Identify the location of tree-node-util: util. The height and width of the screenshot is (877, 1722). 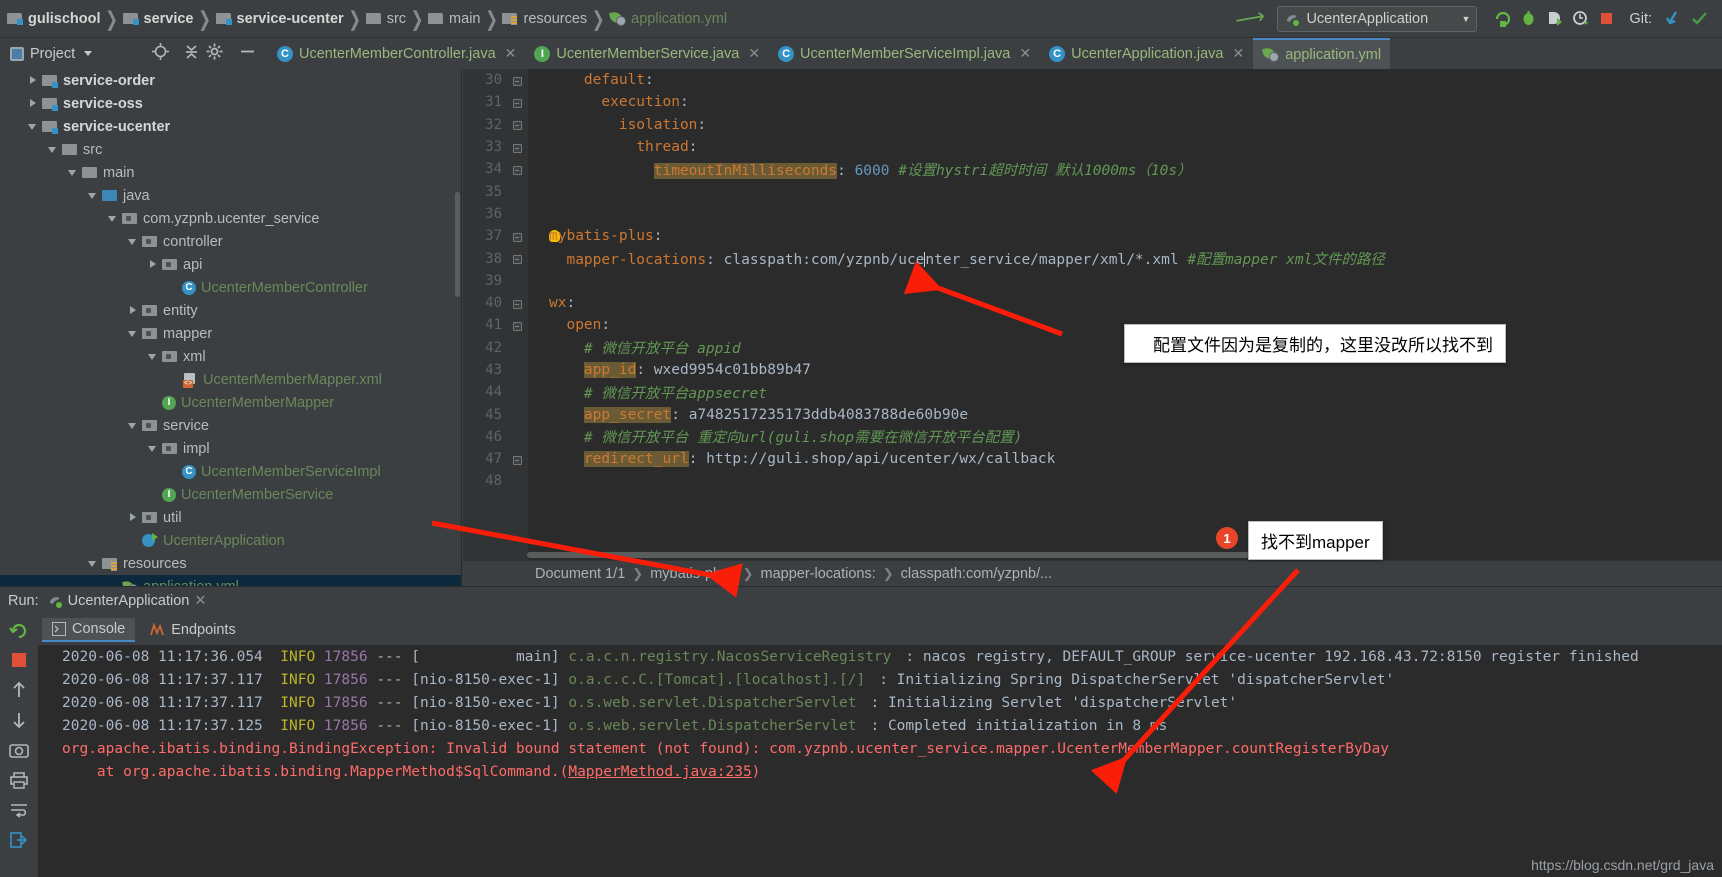
(230, 517).